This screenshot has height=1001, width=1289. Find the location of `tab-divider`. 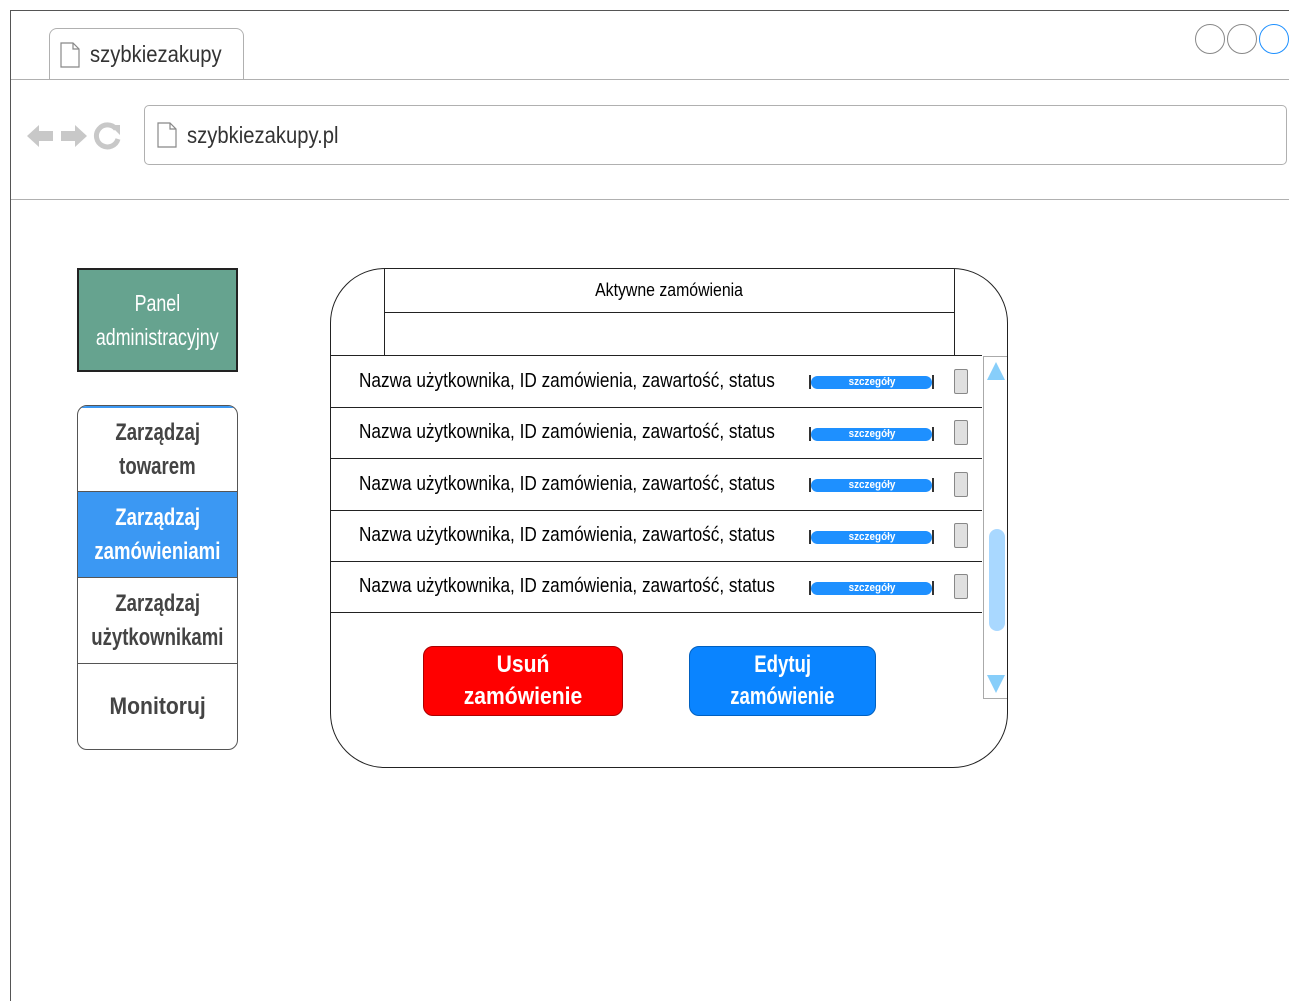

tab-divider is located at coordinates (650, 79).